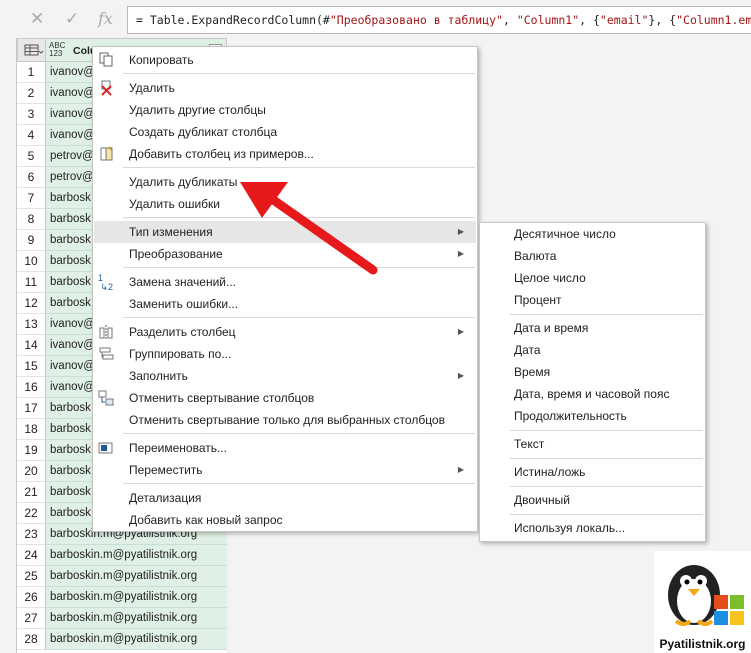 The image size is (751, 653). I want to click on site-logo: Pyatilistnik.org, so click(702, 602).